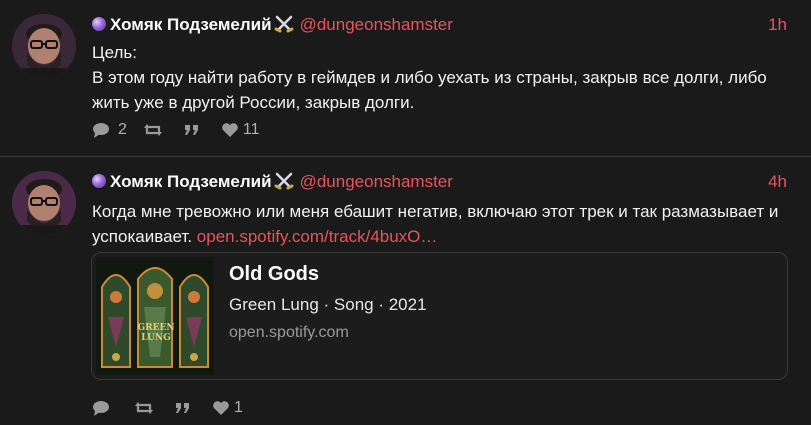 The height and width of the screenshot is (425, 811). Describe the element at coordinates (777, 25) in the screenshot. I see `post-time: 1h` at that location.